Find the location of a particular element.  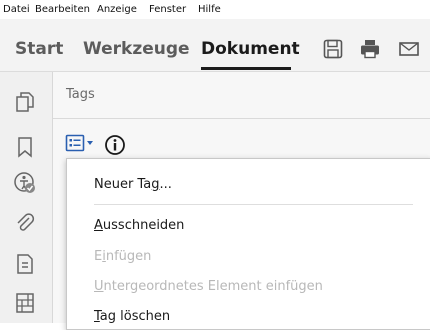

menu-item-accelerator: U is located at coordinates (99, 286).